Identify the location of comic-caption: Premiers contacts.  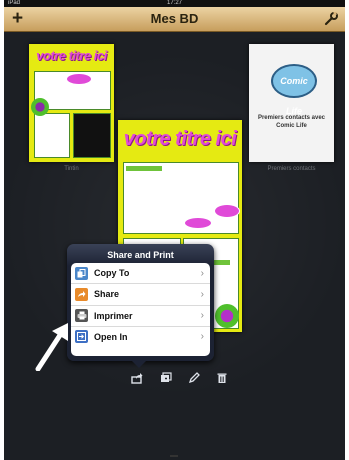
(291, 169).